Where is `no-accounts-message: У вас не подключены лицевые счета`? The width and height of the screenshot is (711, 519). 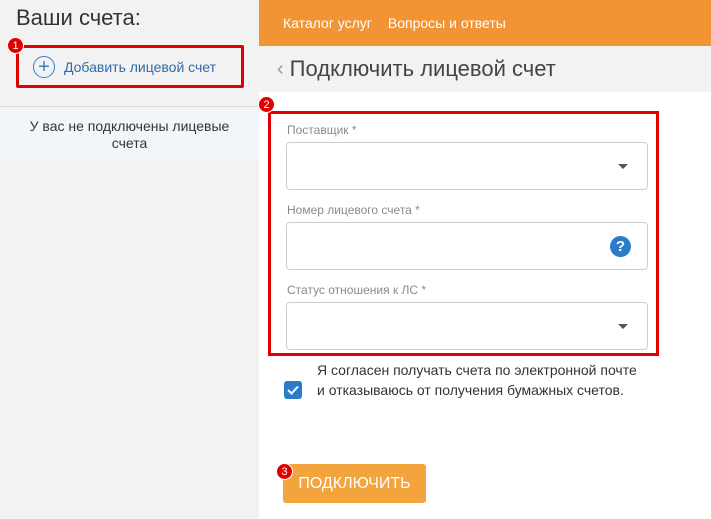
no-accounts-message: У вас не подключены лицевые счета is located at coordinates (129, 133).